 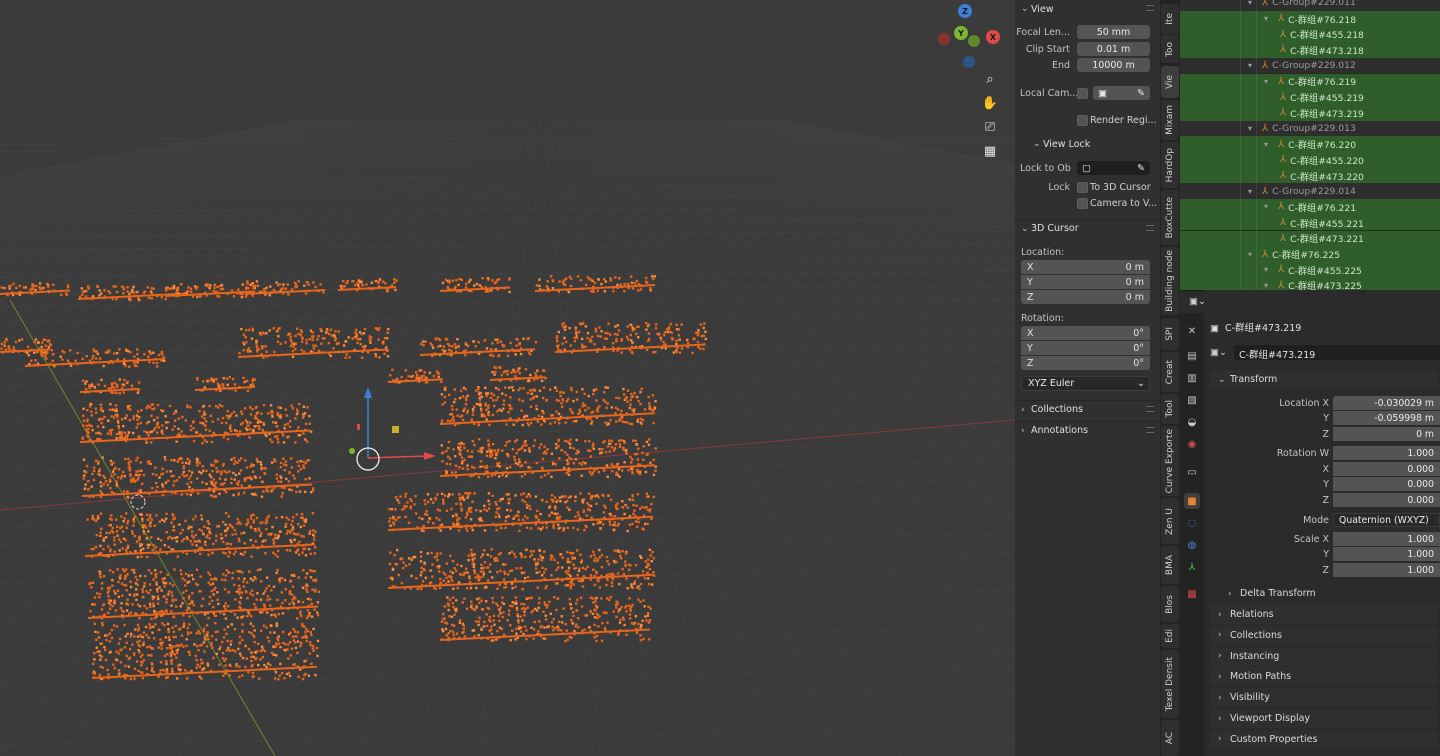 I want to click on render-region-checkbox, so click(x=1082, y=120).